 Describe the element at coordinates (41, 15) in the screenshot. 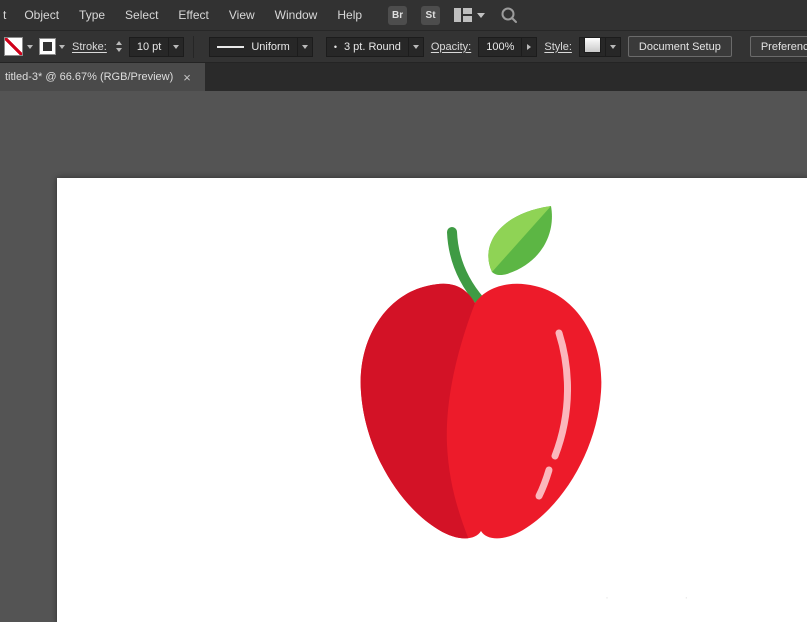

I see `menu-item-object: Object` at that location.